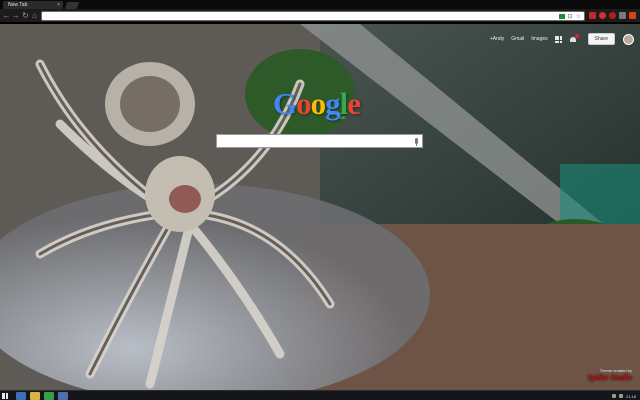 The height and width of the screenshot is (400, 640). I want to click on taskbar-app-chrome-icon, so click(49, 396).